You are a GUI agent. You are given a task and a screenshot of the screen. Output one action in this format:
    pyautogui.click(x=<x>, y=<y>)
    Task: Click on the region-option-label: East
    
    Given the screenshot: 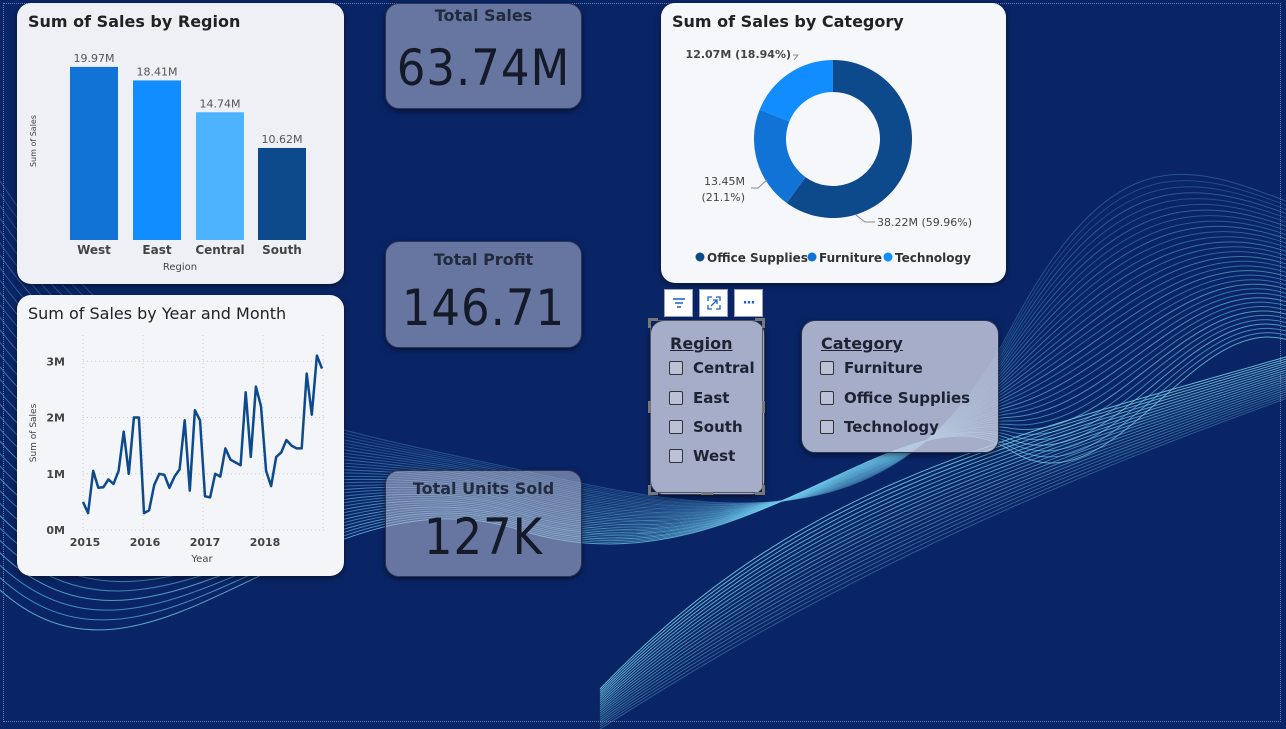 What is the action you would take?
    pyautogui.click(x=711, y=398)
    